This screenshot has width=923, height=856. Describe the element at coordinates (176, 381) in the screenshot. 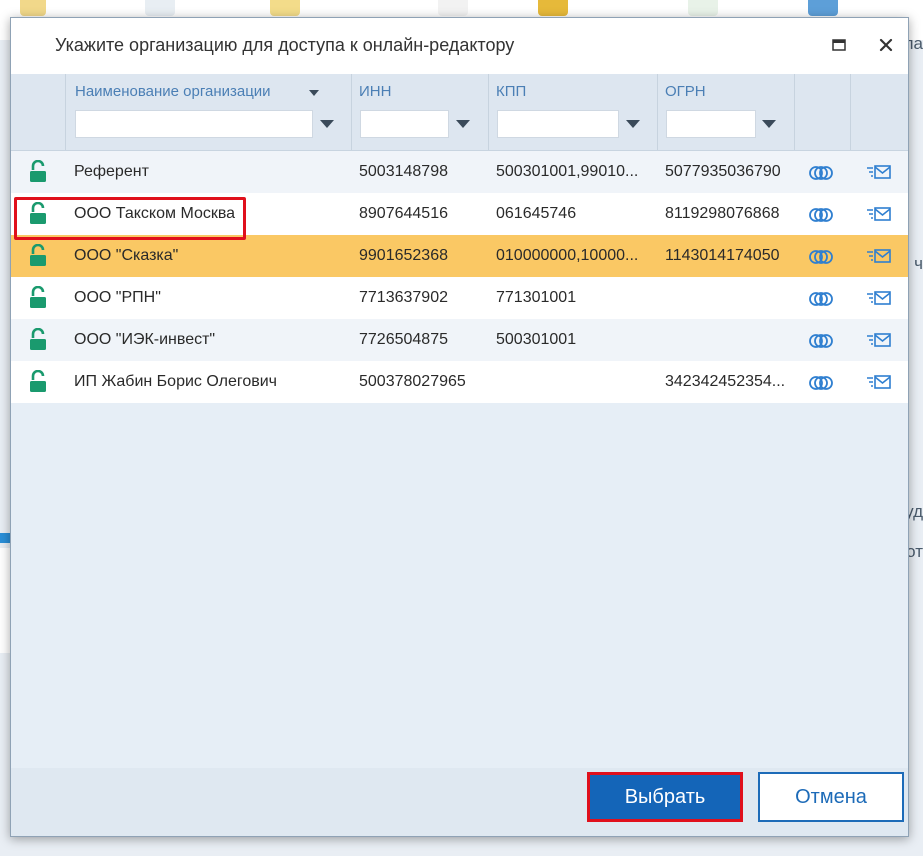

I see `cell-name: ИП Жабин Борис Олегович` at that location.